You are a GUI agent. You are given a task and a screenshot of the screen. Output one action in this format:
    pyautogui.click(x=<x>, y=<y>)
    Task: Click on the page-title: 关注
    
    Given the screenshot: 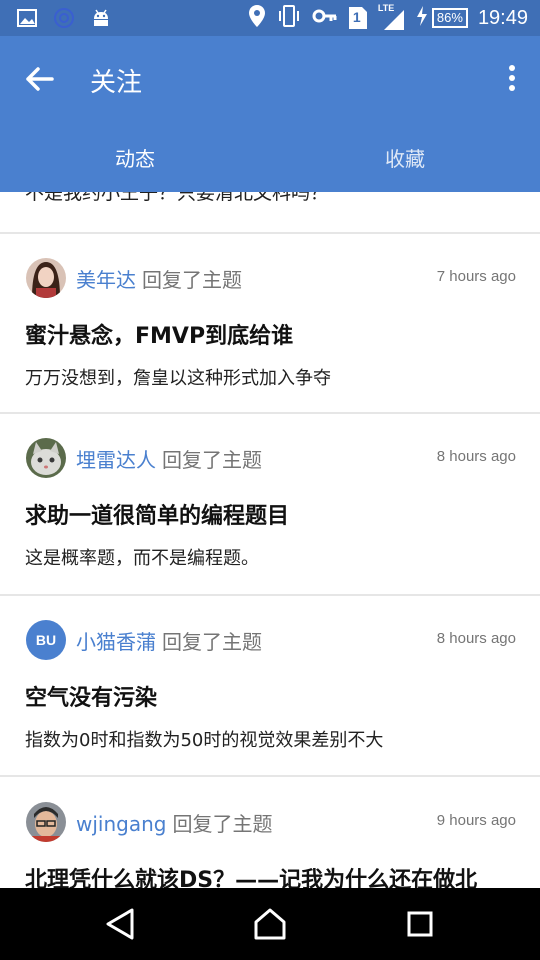 What is the action you would take?
    pyautogui.click(x=116, y=83)
    